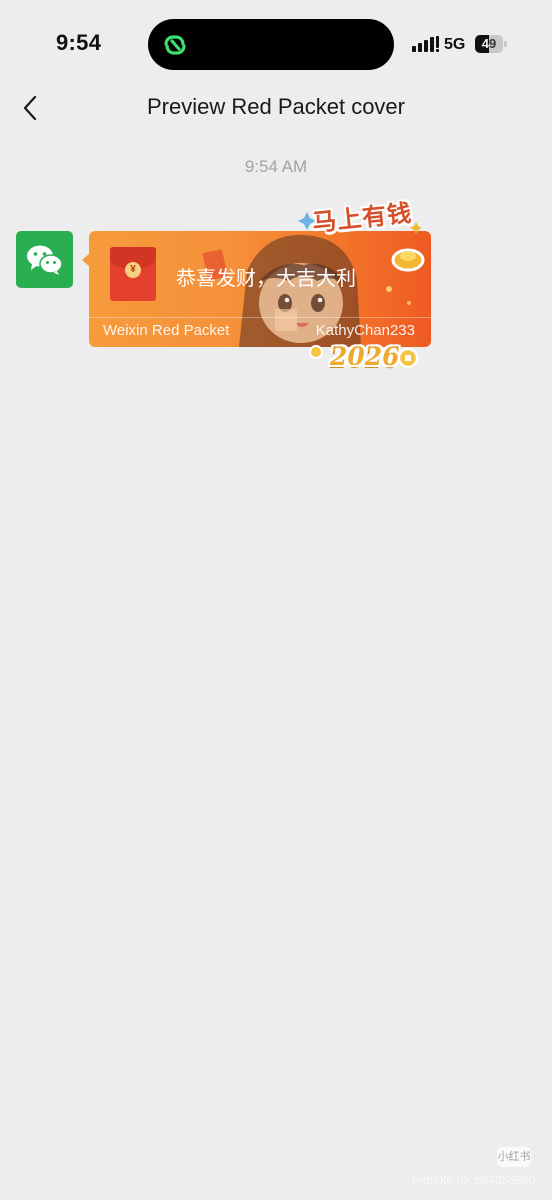  I want to click on battery-icon: 49, so click(491, 44).